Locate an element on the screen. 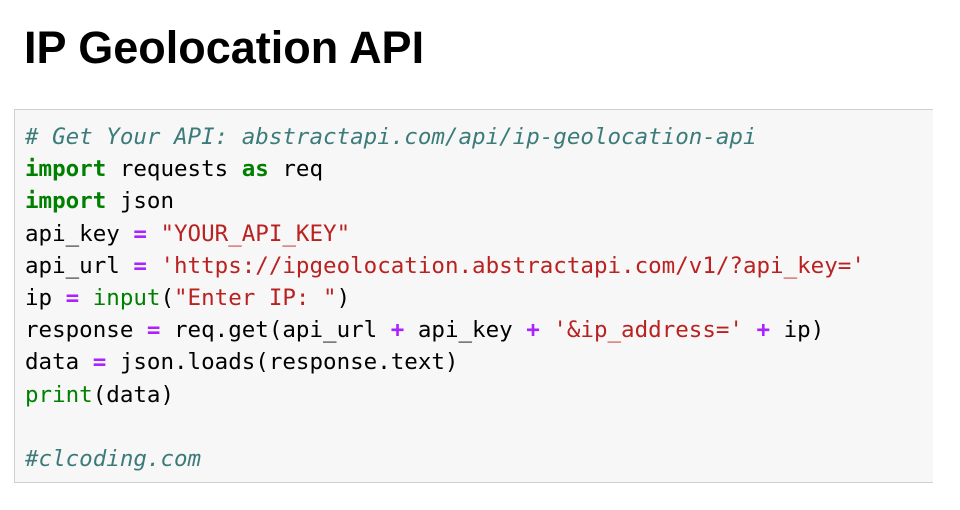 Image resolution: width=960 pixels, height=510 pixels. code-text: ip is located at coordinates (45, 297).